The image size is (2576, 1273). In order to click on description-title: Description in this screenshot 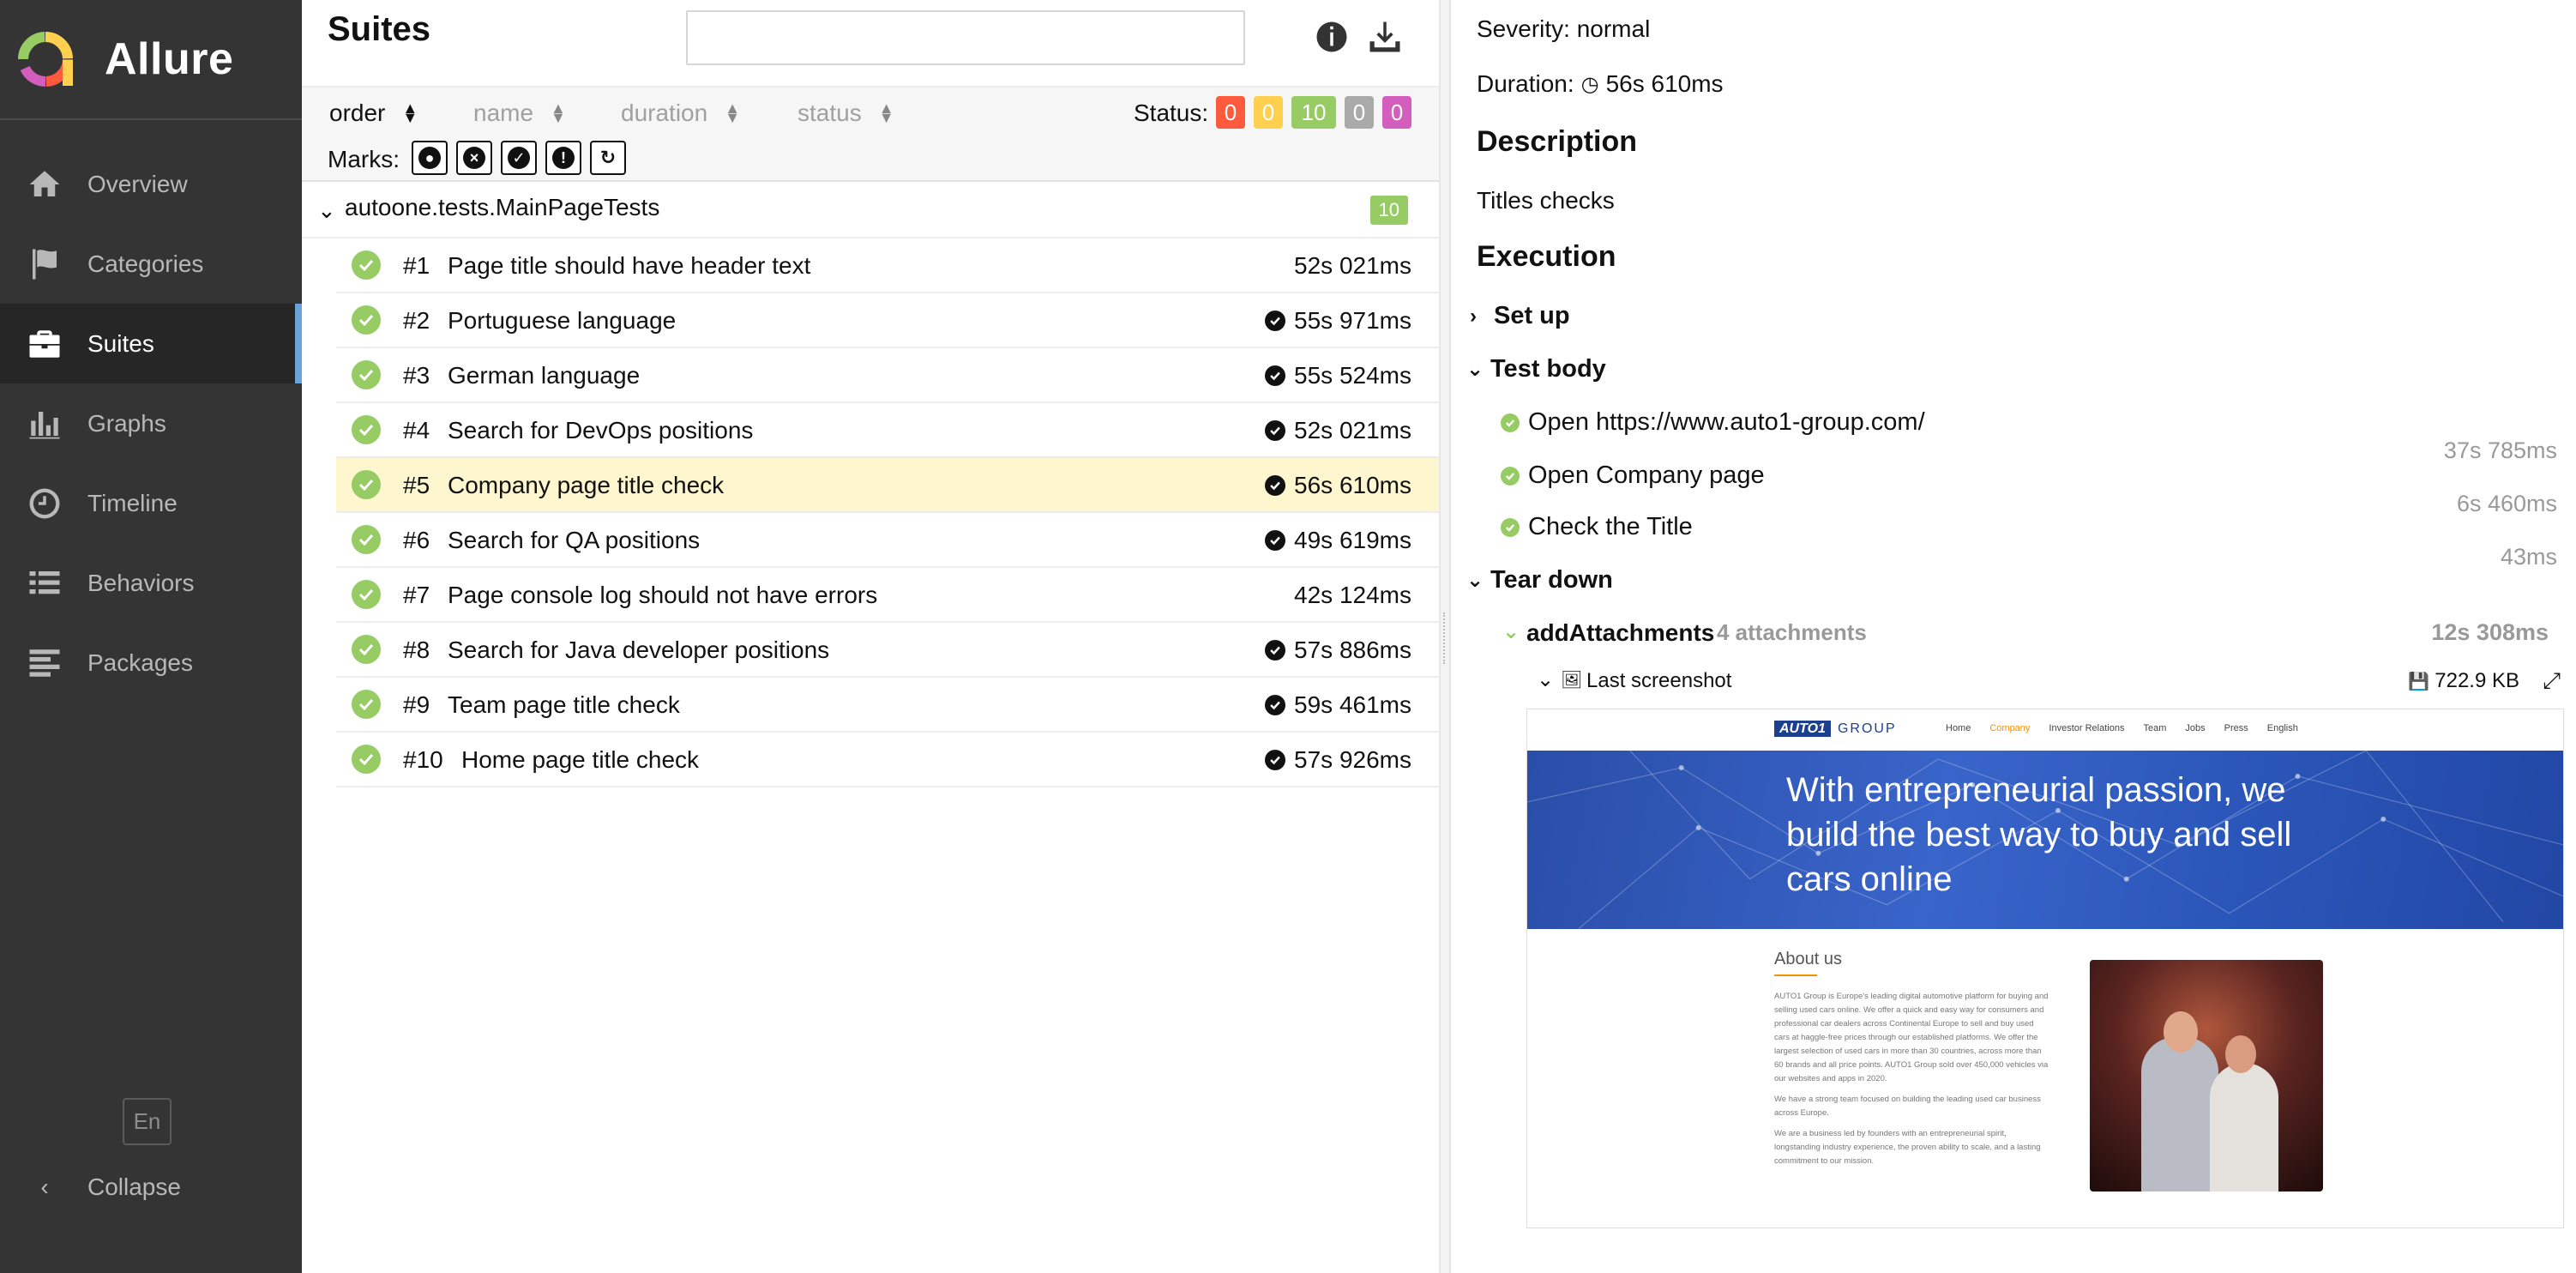, I will do `click(1557, 141)`.